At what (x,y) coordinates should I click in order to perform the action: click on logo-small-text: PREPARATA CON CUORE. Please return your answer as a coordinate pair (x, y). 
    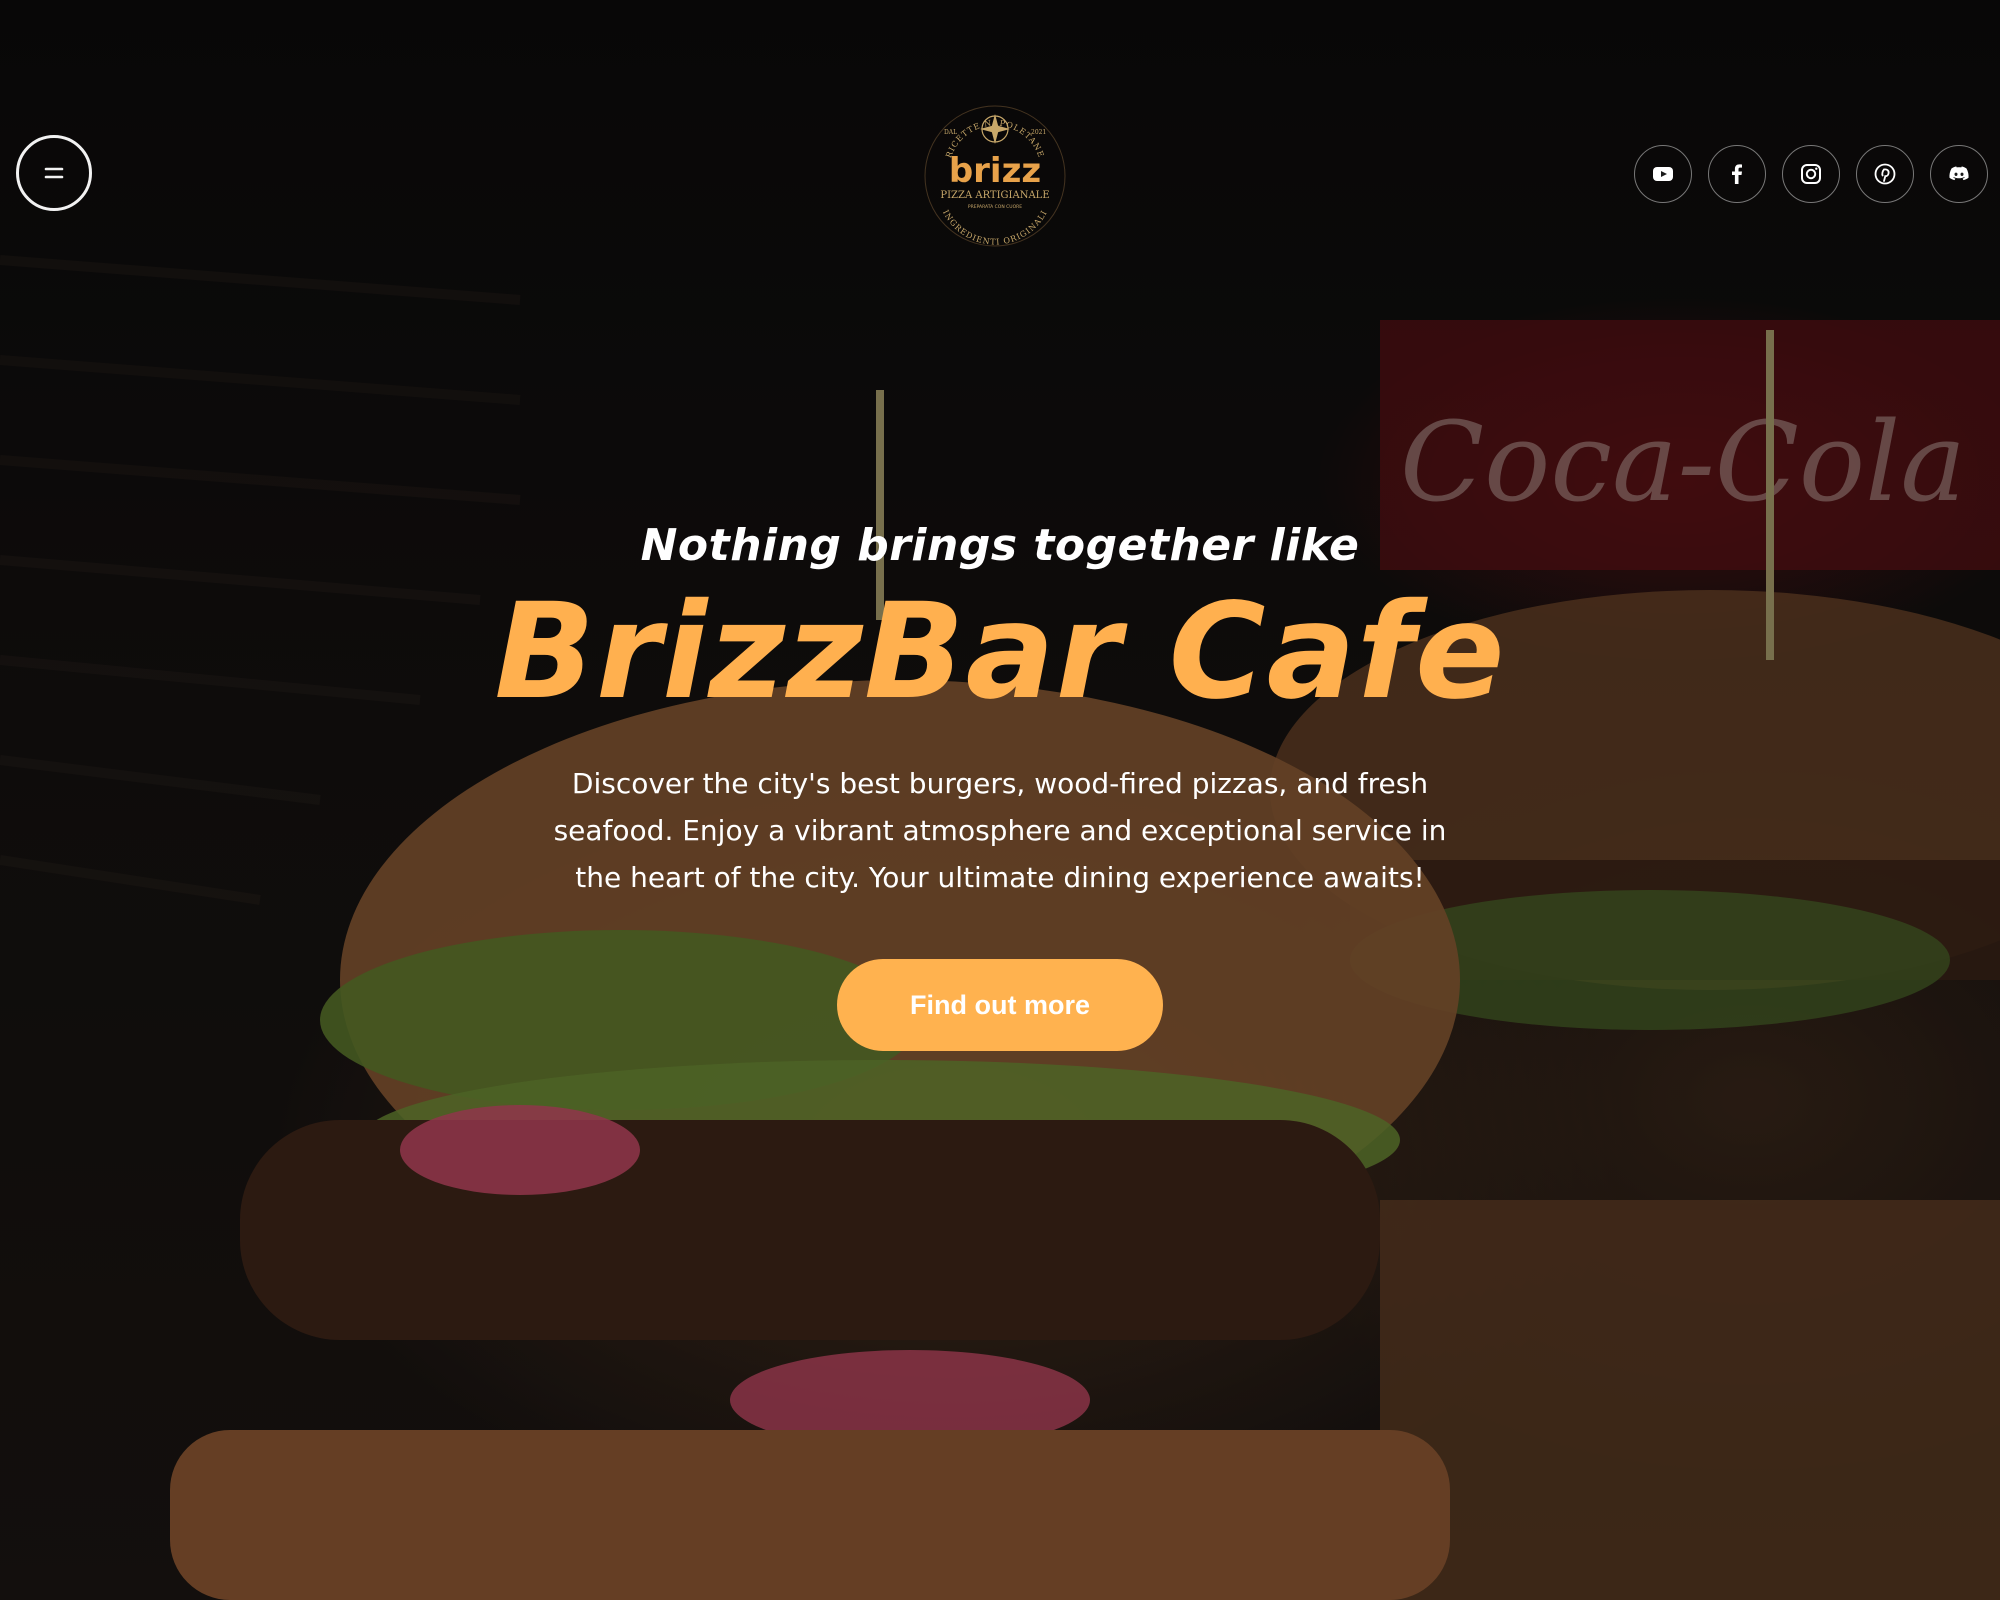
    Looking at the image, I should click on (995, 207).